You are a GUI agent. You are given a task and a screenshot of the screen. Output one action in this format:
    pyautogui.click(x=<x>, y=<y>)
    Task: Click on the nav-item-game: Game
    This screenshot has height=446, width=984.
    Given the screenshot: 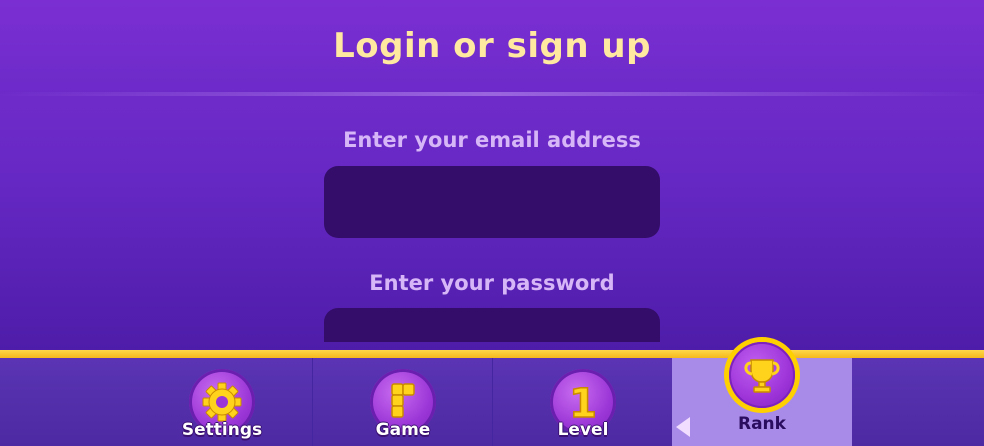 What is the action you would take?
    pyautogui.click(x=402, y=402)
    